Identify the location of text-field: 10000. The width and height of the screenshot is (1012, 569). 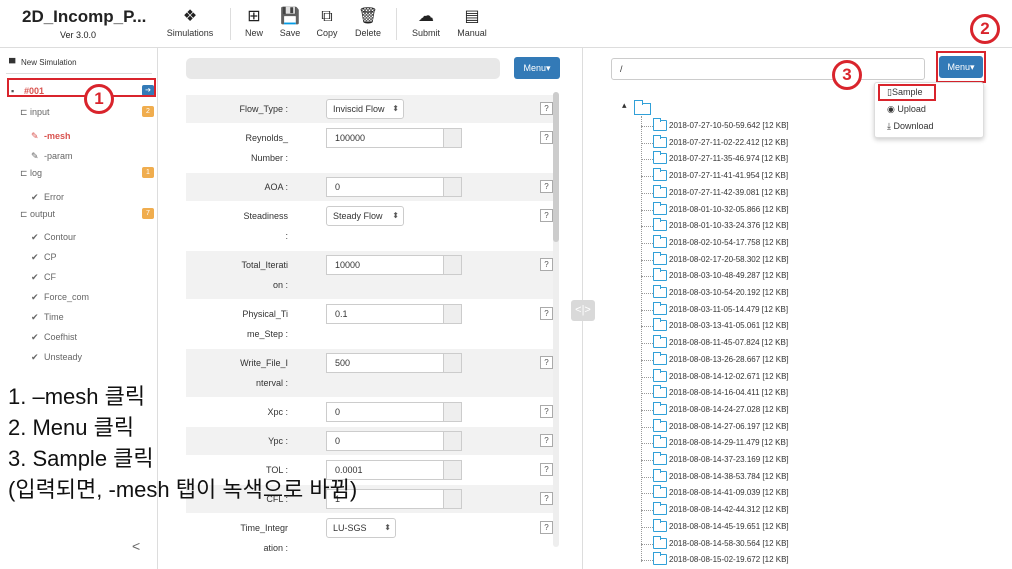
(385, 265).